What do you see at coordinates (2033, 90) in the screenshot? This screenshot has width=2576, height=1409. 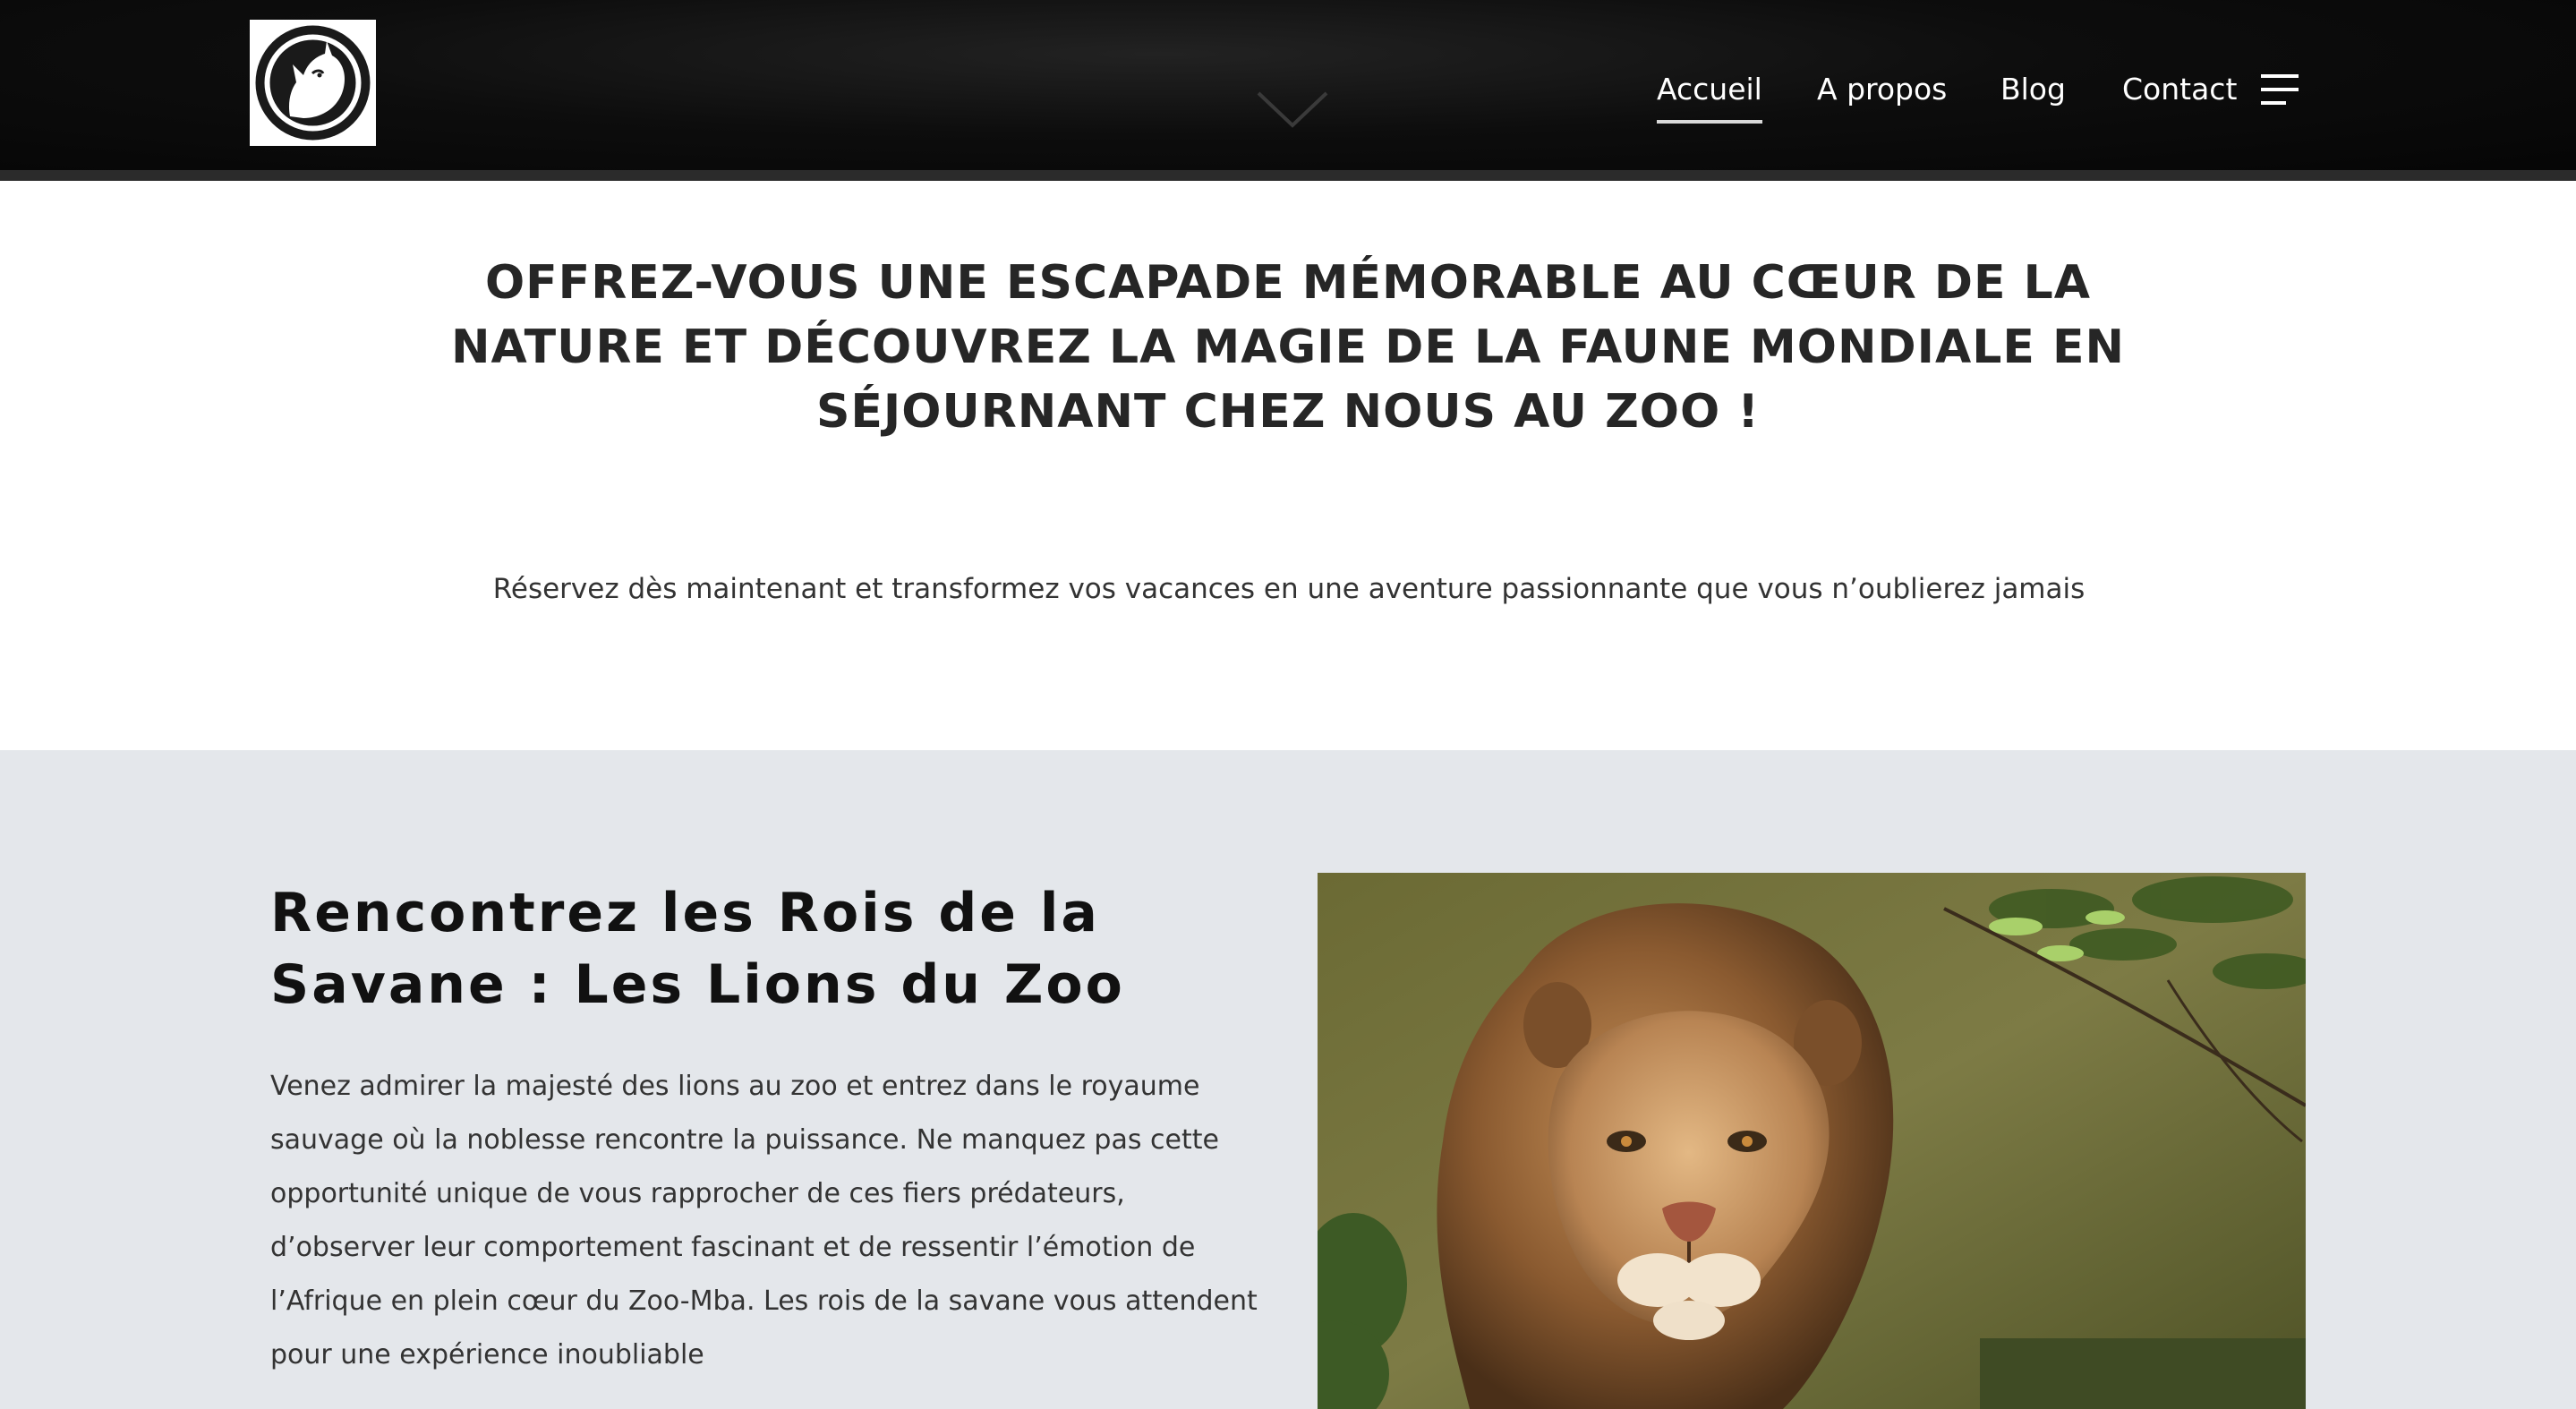 I see `nav-blog: Blog` at bounding box center [2033, 90].